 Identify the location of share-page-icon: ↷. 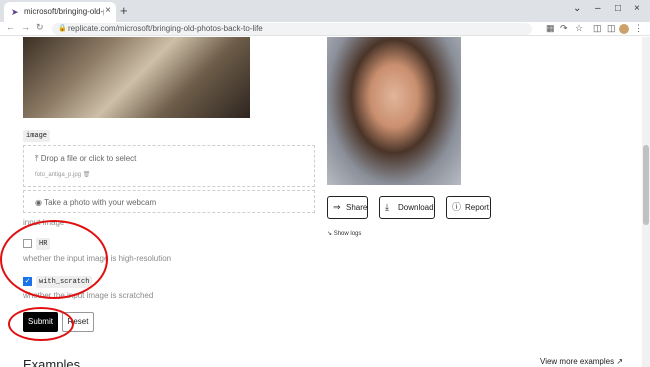
(564, 28).